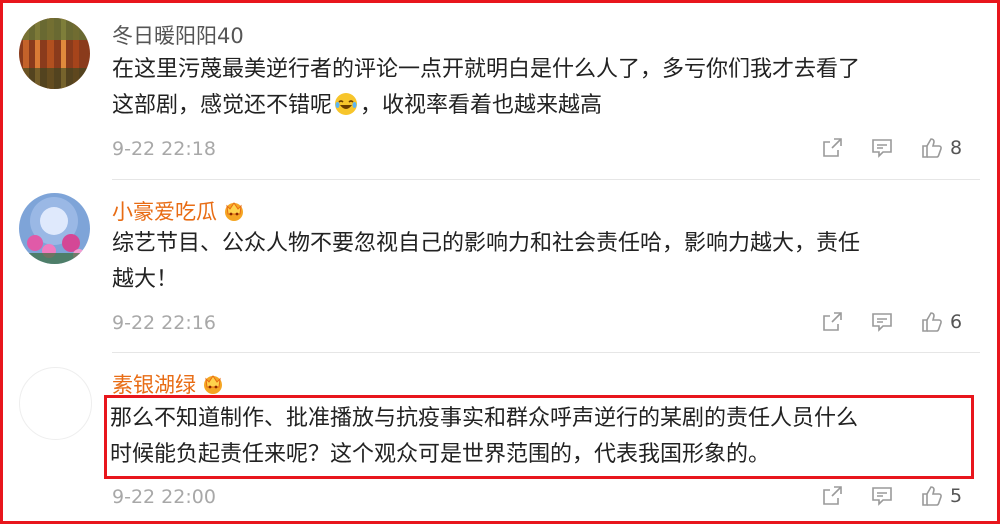 Image resolution: width=1000 pixels, height=524 pixels. I want to click on comment-text-line: 这部剧，感觉还不错呢 ，收视率看着也越来越高, so click(547, 106).